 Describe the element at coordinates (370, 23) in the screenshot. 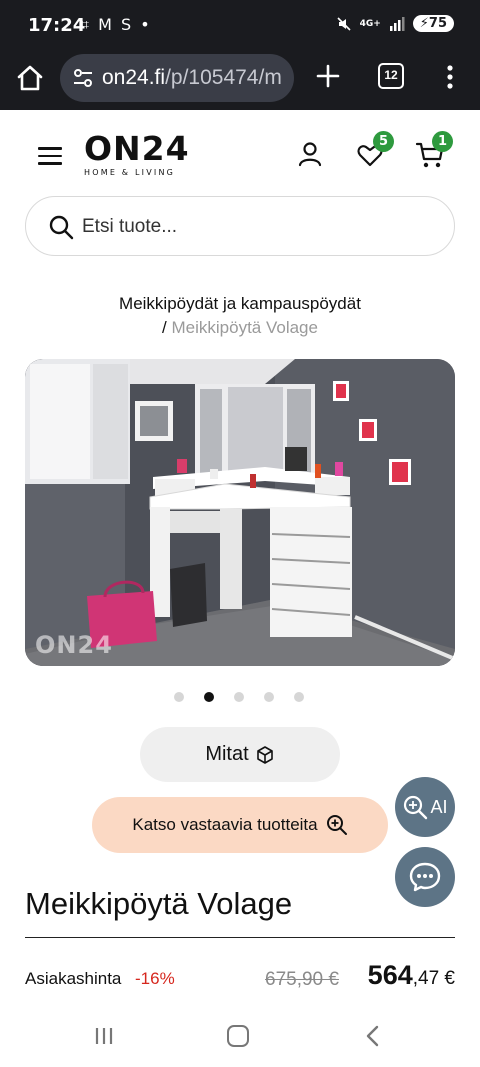

I see `network-label: 4G+` at that location.